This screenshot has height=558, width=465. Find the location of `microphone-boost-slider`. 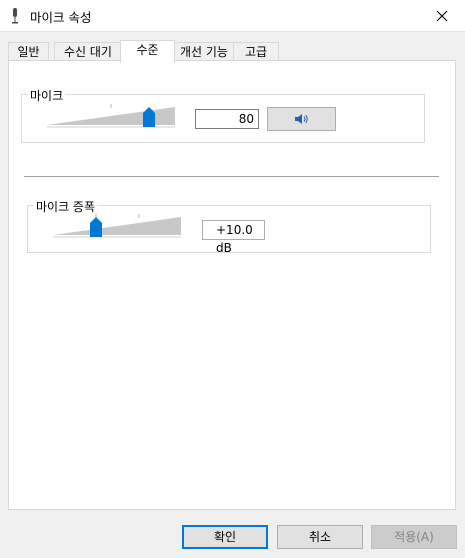

microphone-boost-slider is located at coordinates (118, 227).